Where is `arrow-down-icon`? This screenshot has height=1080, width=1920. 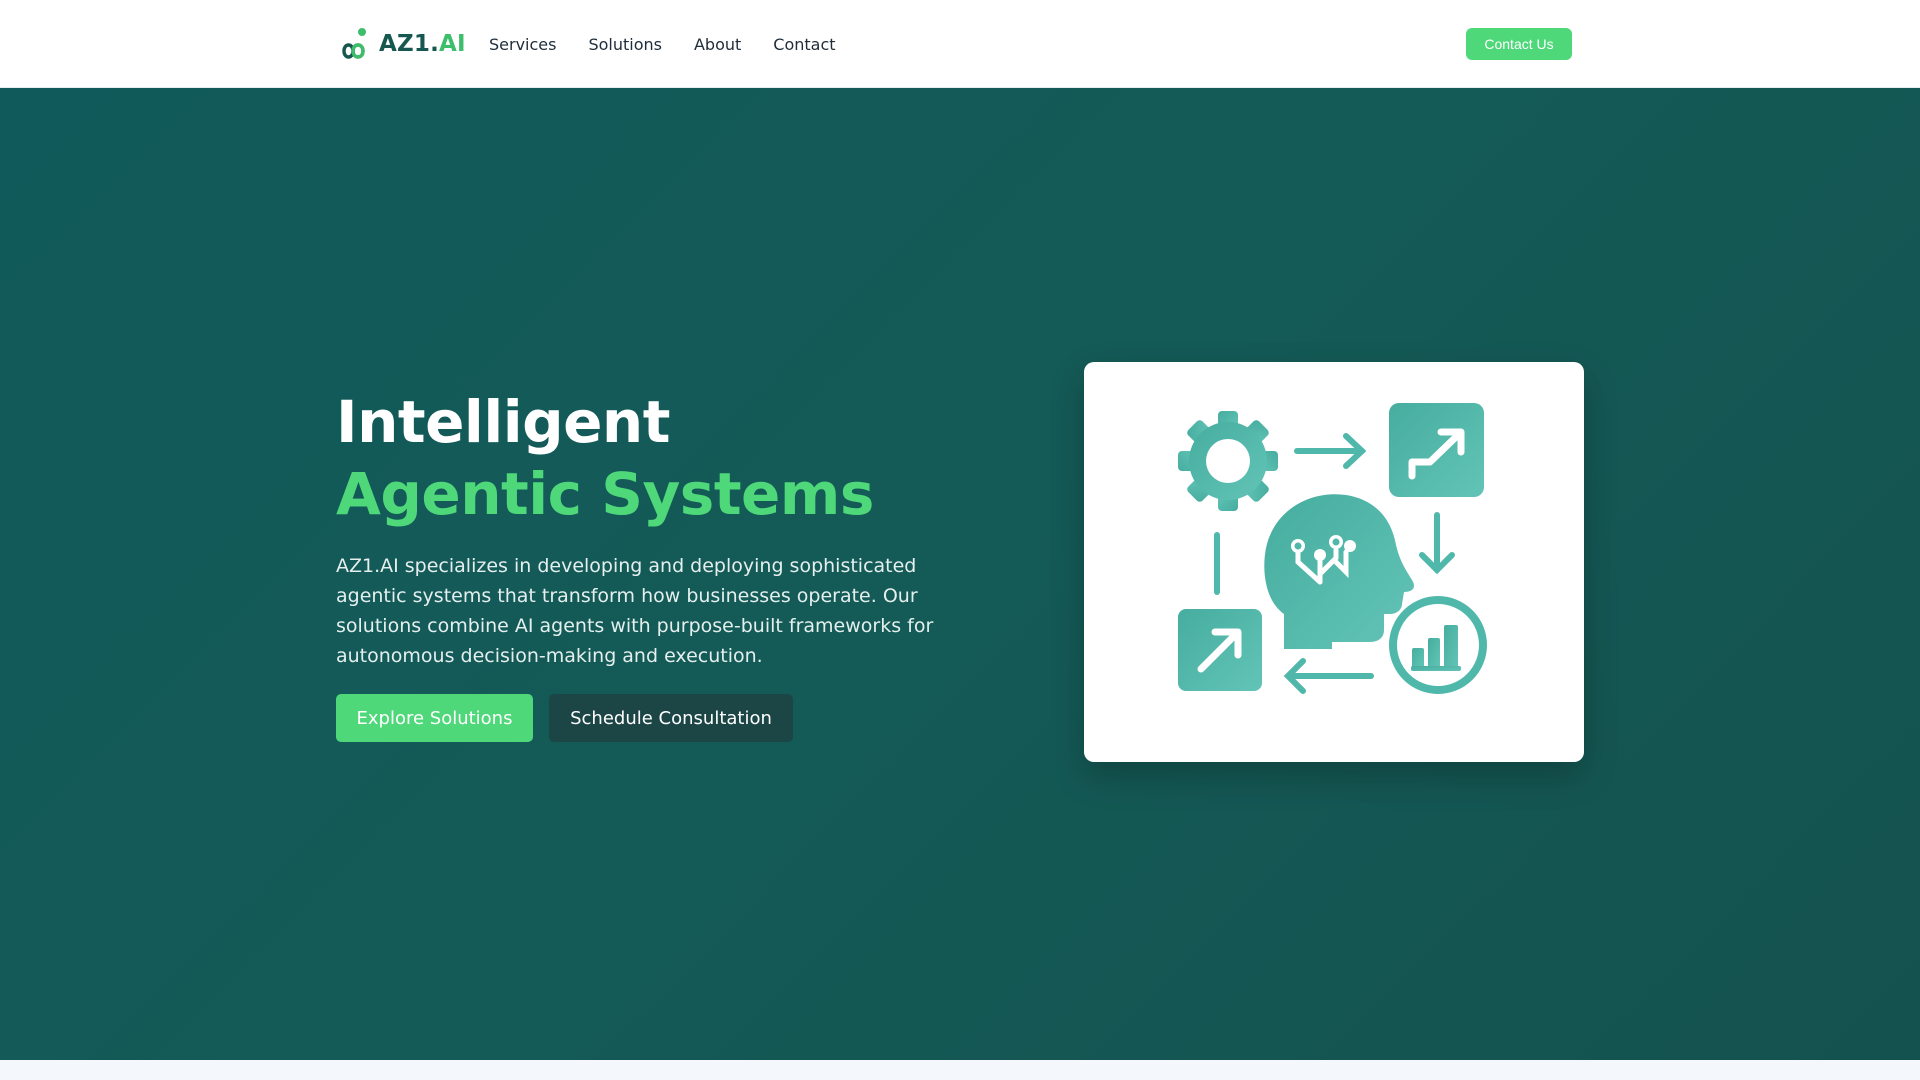 arrow-down-icon is located at coordinates (1437, 543).